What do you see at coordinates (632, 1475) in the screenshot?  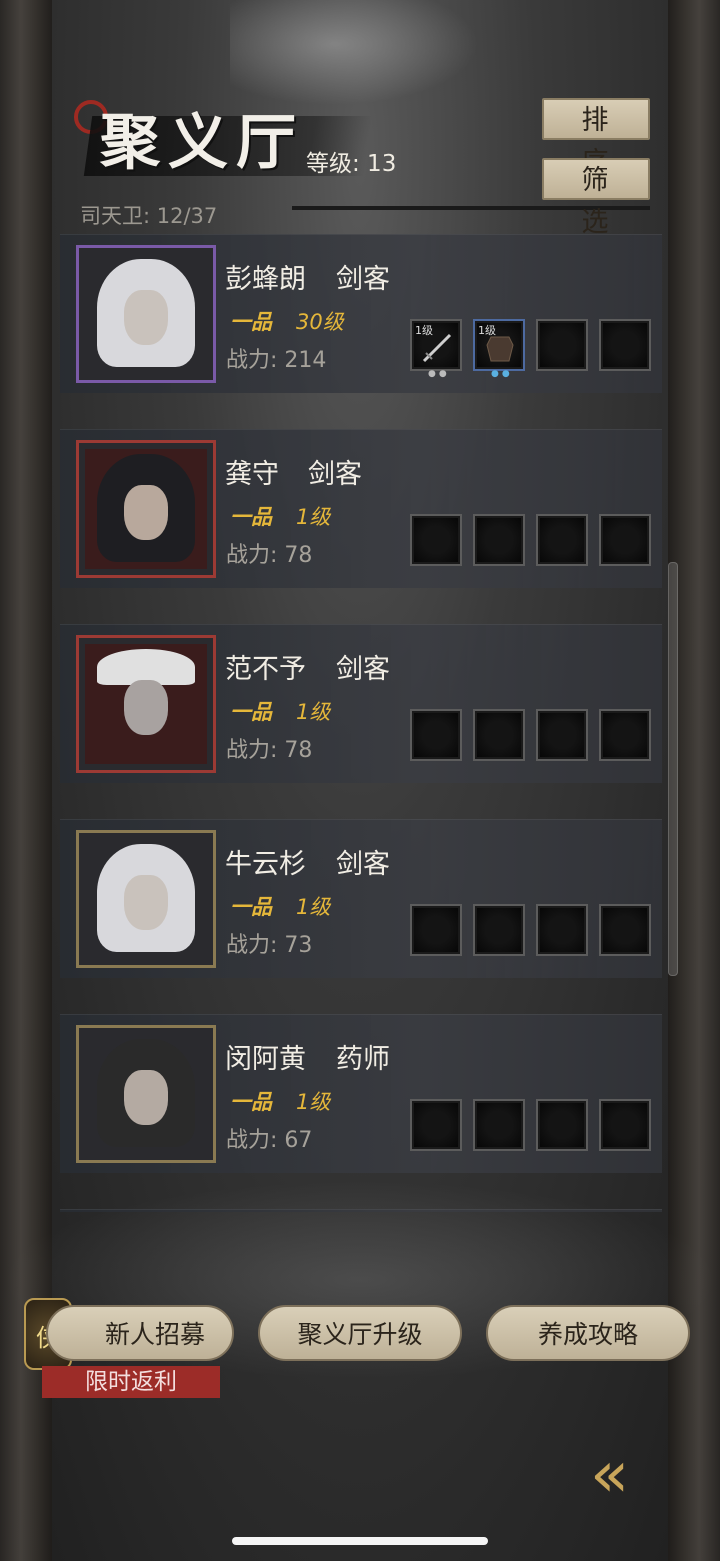 I see `back-arrow-icon: «` at bounding box center [632, 1475].